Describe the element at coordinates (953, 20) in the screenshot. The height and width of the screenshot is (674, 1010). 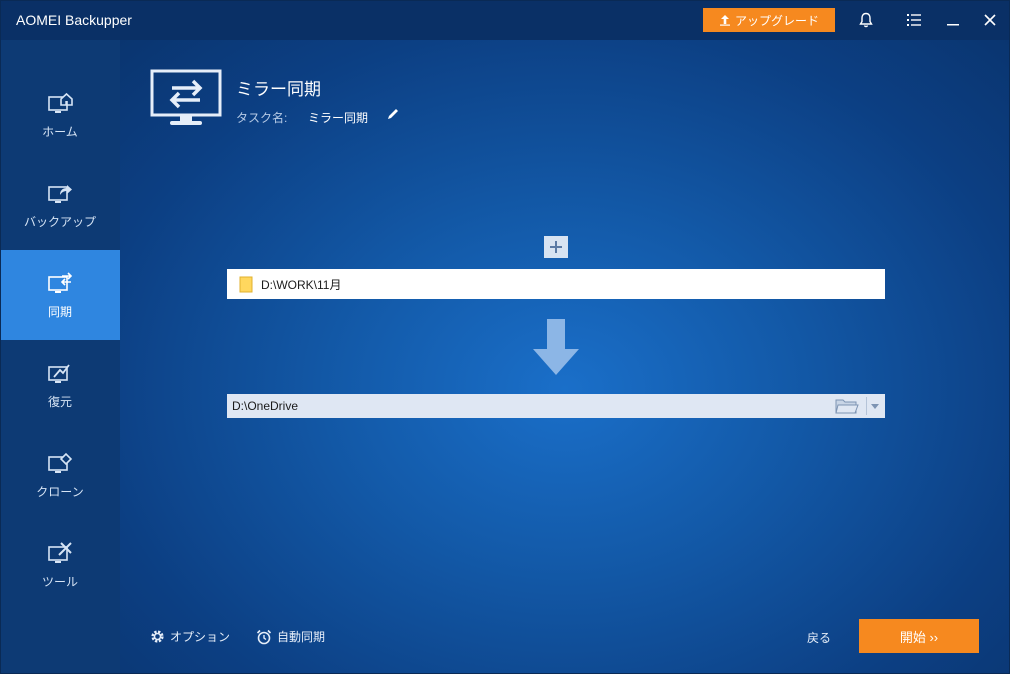
I see `minimize-icon` at that location.